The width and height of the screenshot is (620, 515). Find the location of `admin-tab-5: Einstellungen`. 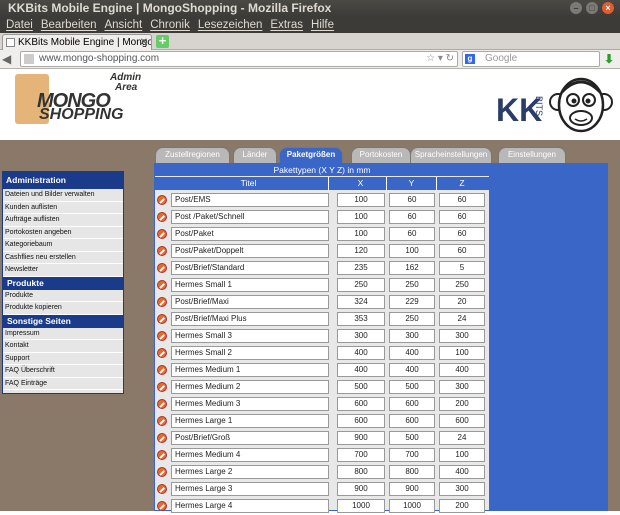

admin-tab-5: Einstellungen is located at coordinates (532, 155).